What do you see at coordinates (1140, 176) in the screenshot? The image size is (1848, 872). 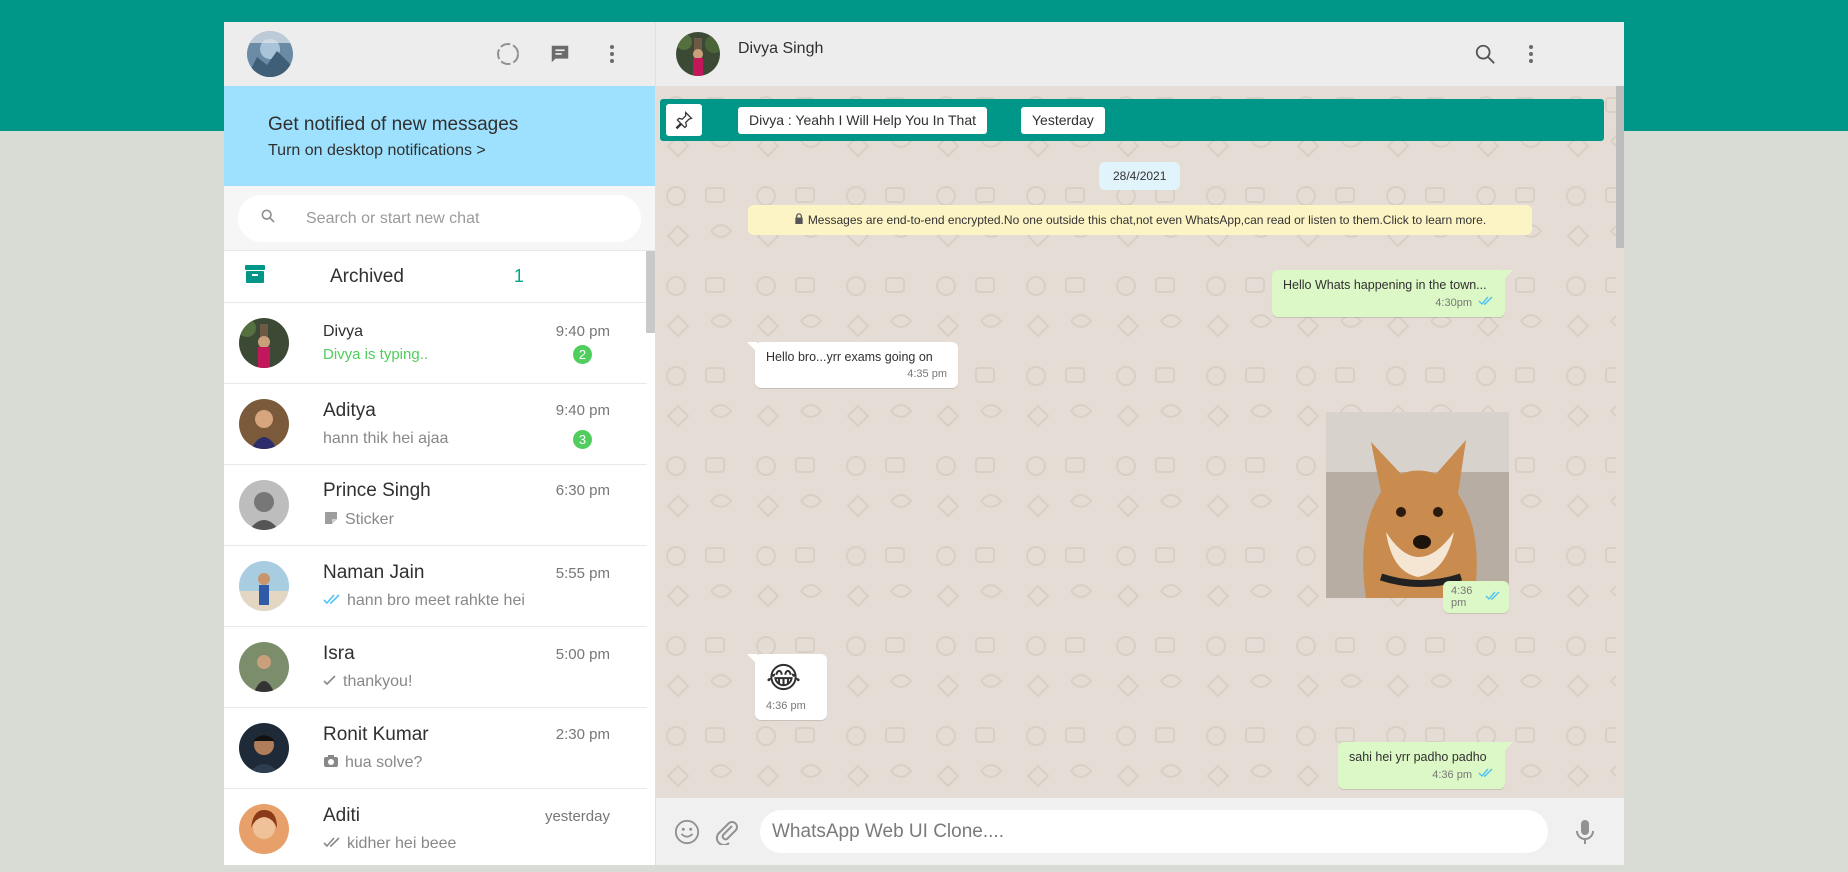 I see `date-chip: 28/4/2021` at bounding box center [1140, 176].